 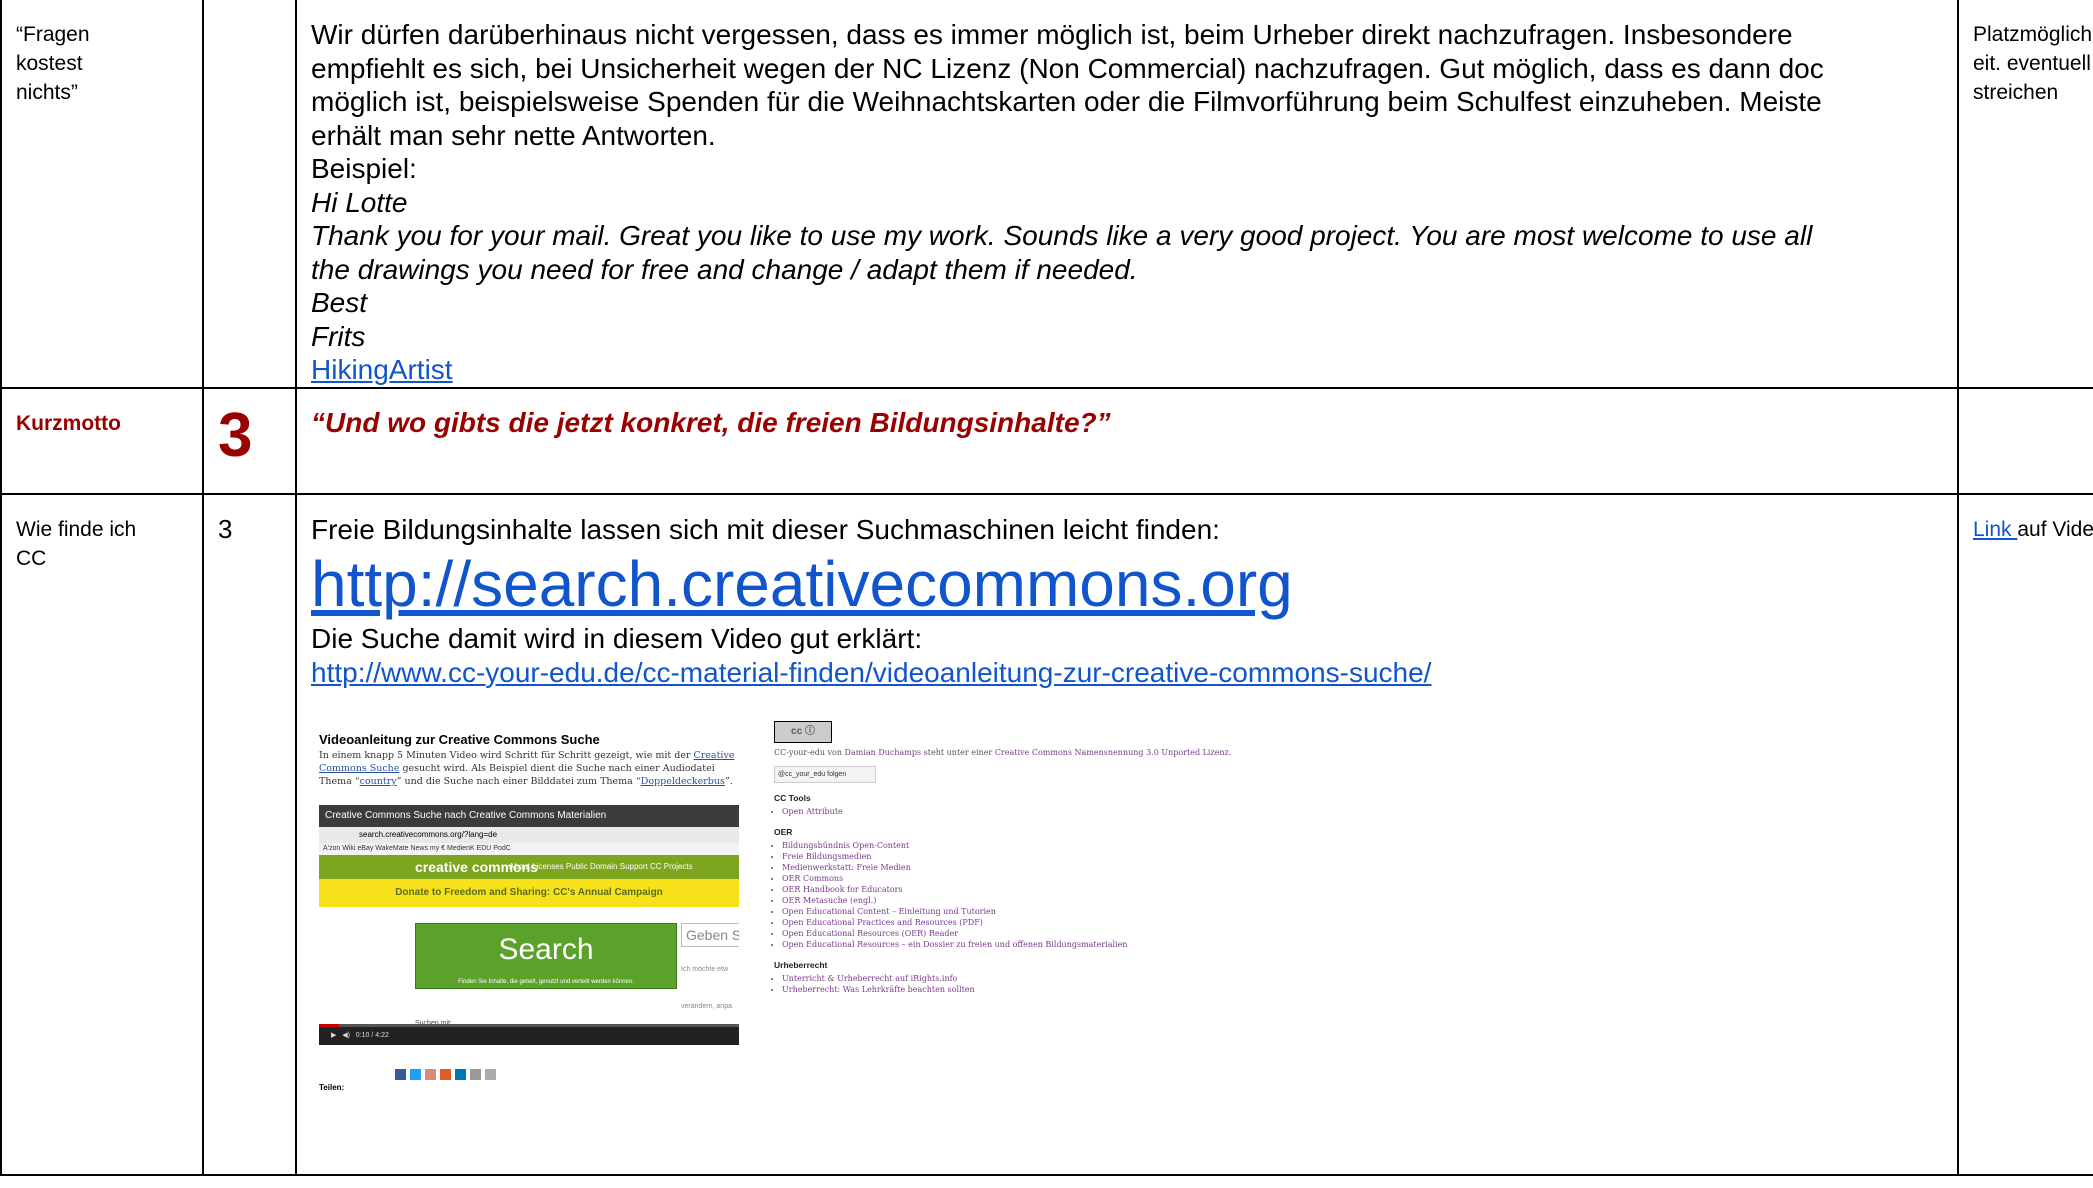 I want to click on sidebar-heading: Urheberrecht, so click(x=801, y=965).